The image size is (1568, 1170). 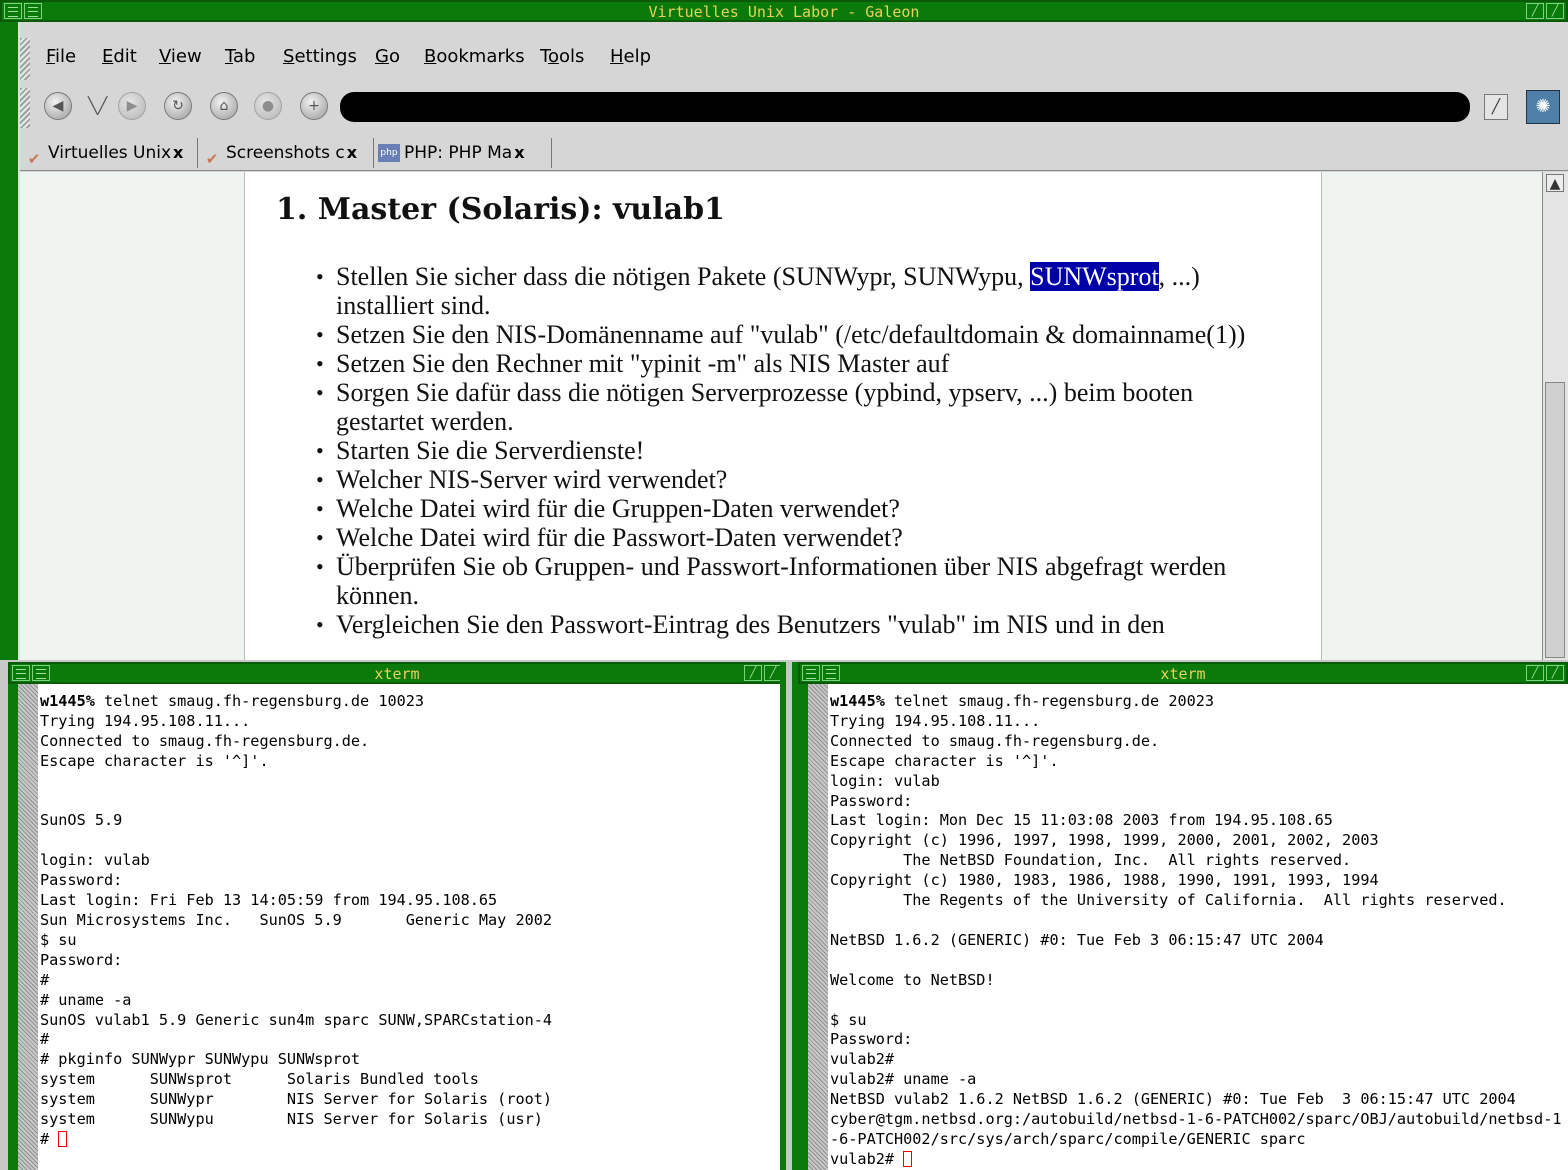 I want to click on toolbar: ◀ ╲╱ ▶ ↻ ⌂ ● + ╱ ✺, so click(x=799, y=108).